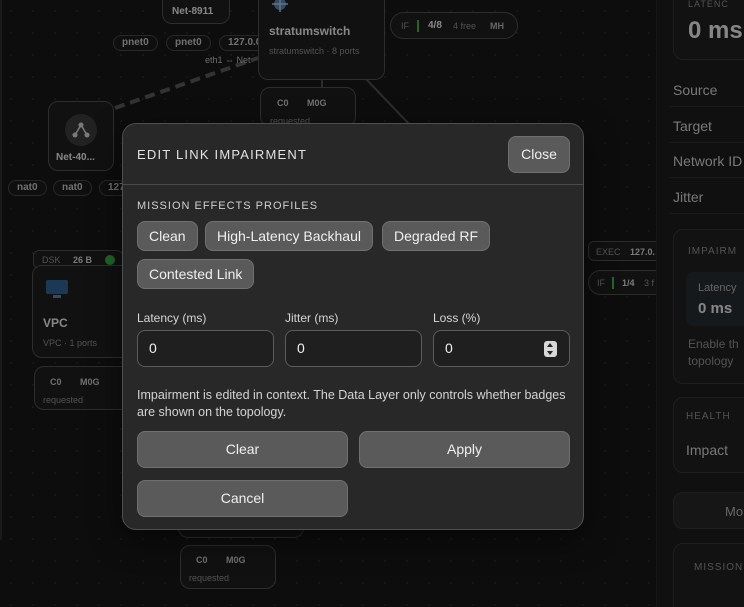 The height and width of the screenshot is (607, 744). I want to click on number-stepper-icon, so click(550, 349).